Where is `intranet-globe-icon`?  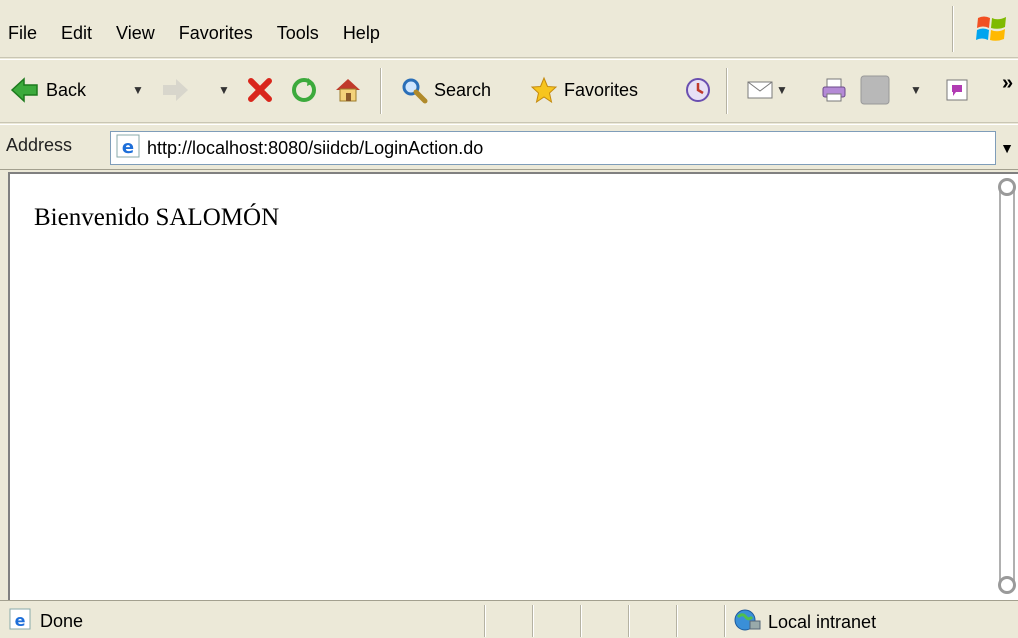 intranet-globe-icon is located at coordinates (747, 622).